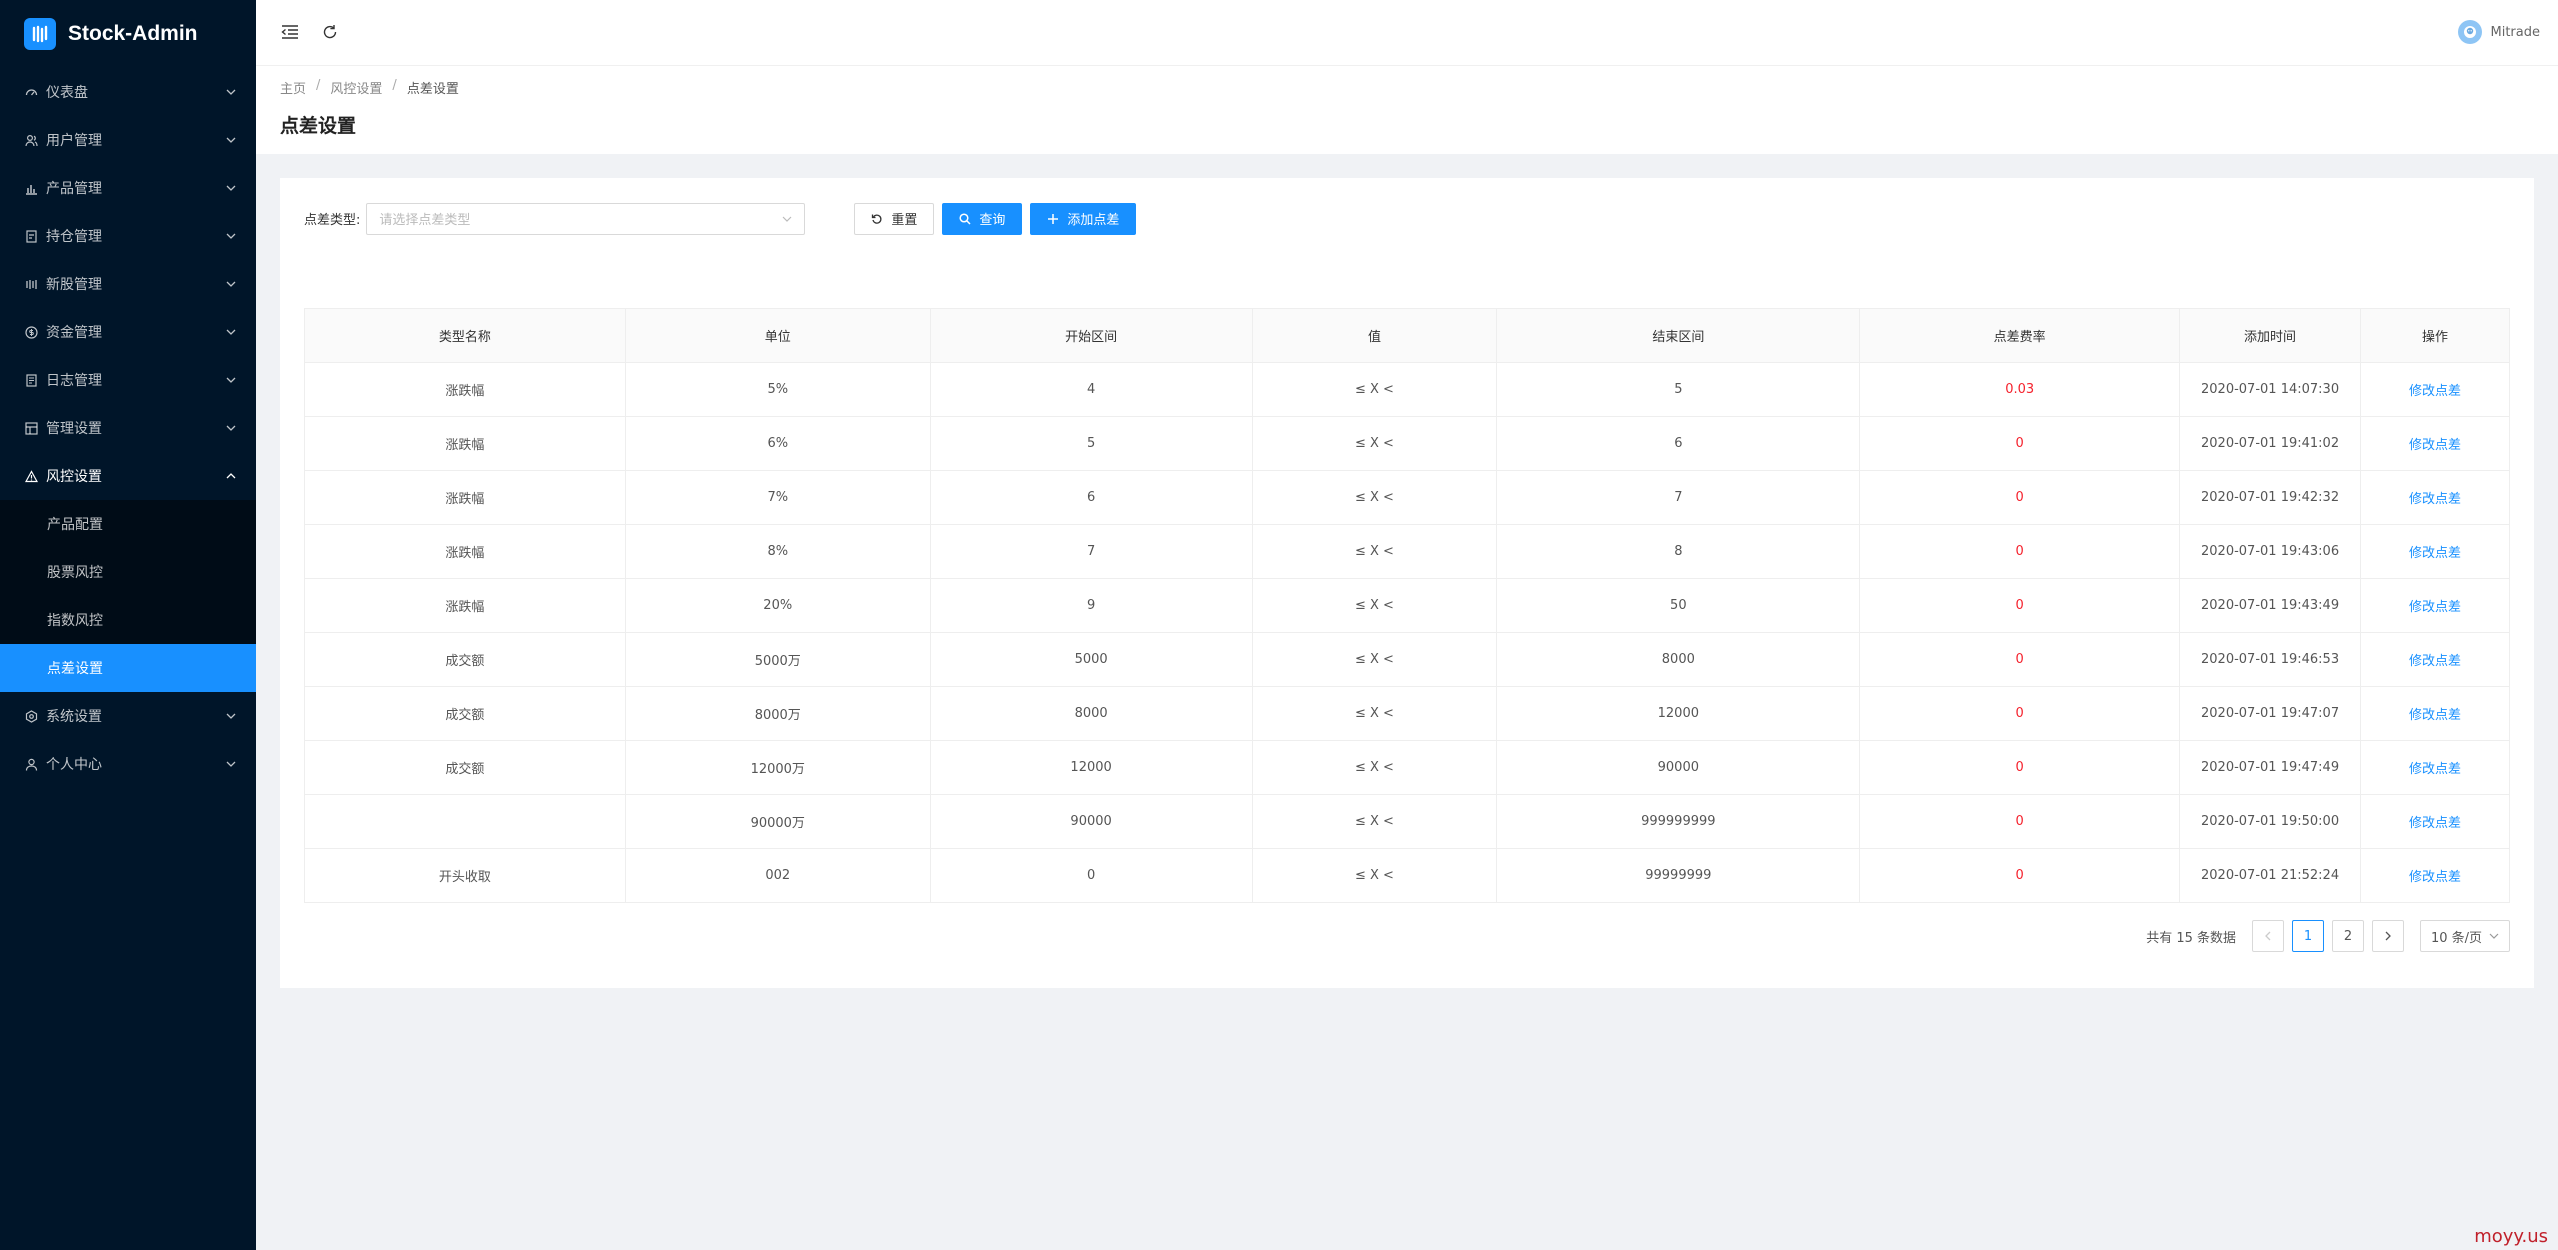 Image resolution: width=2558 pixels, height=1250 pixels. I want to click on pagination: 共有 15 条数据 1 2 10 条/页, so click(1407, 936).